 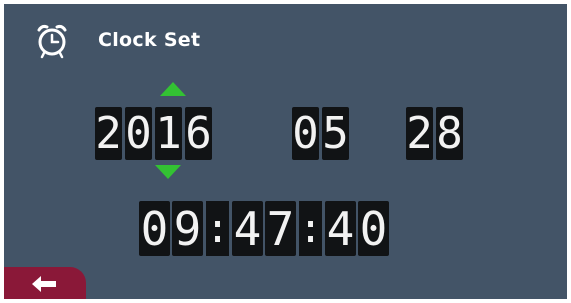 What do you see at coordinates (168, 172) in the screenshot?
I see `arrow-down-icon` at bounding box center [168, 172].